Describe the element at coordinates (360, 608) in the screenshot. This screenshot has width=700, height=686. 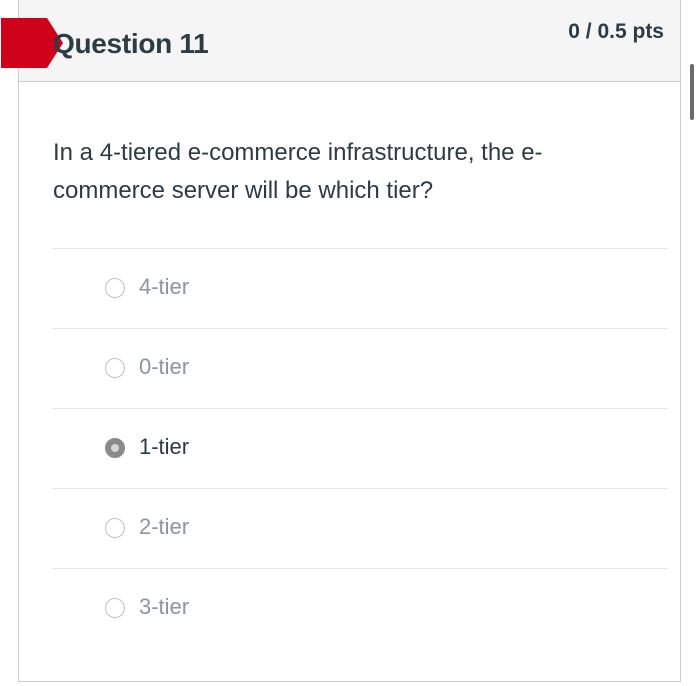
I see `answer-option: 3-tier` at that location.